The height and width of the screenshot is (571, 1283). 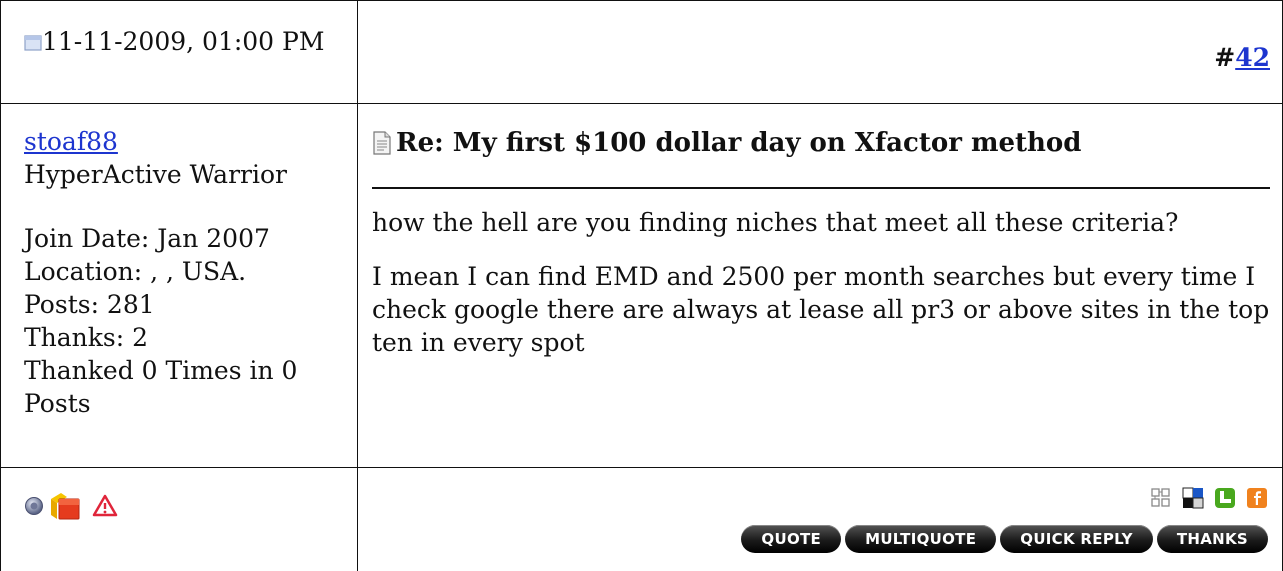 What do you see at coordinates (105, 506) in the screenshot?
I see `report-post-icon` at bounding box center [105, 506].